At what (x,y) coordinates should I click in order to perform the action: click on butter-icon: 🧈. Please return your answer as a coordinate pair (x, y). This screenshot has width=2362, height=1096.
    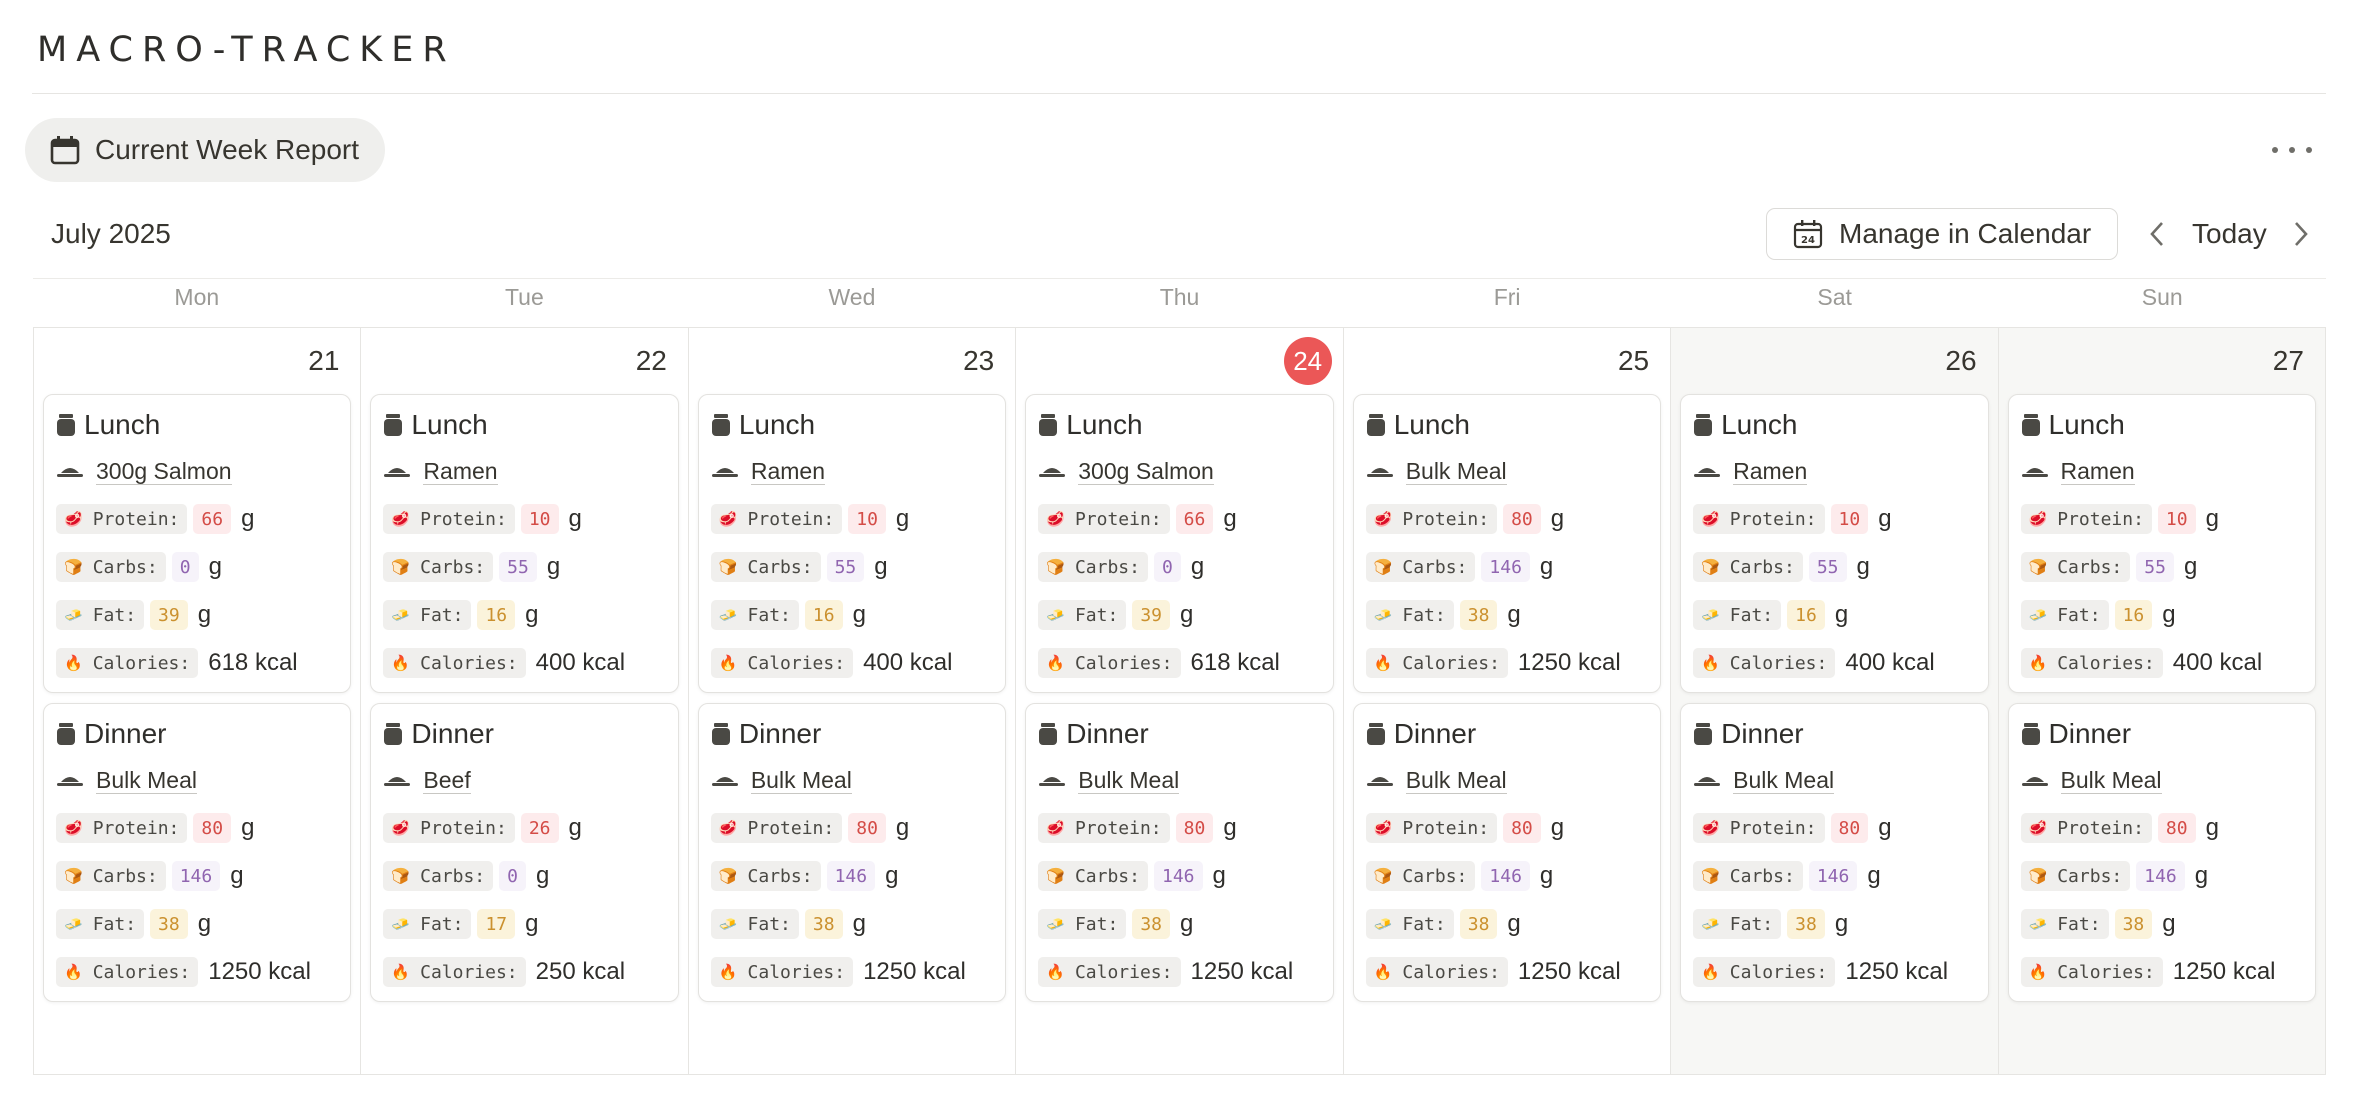
    Looking at the image, I should click on (73, 923).